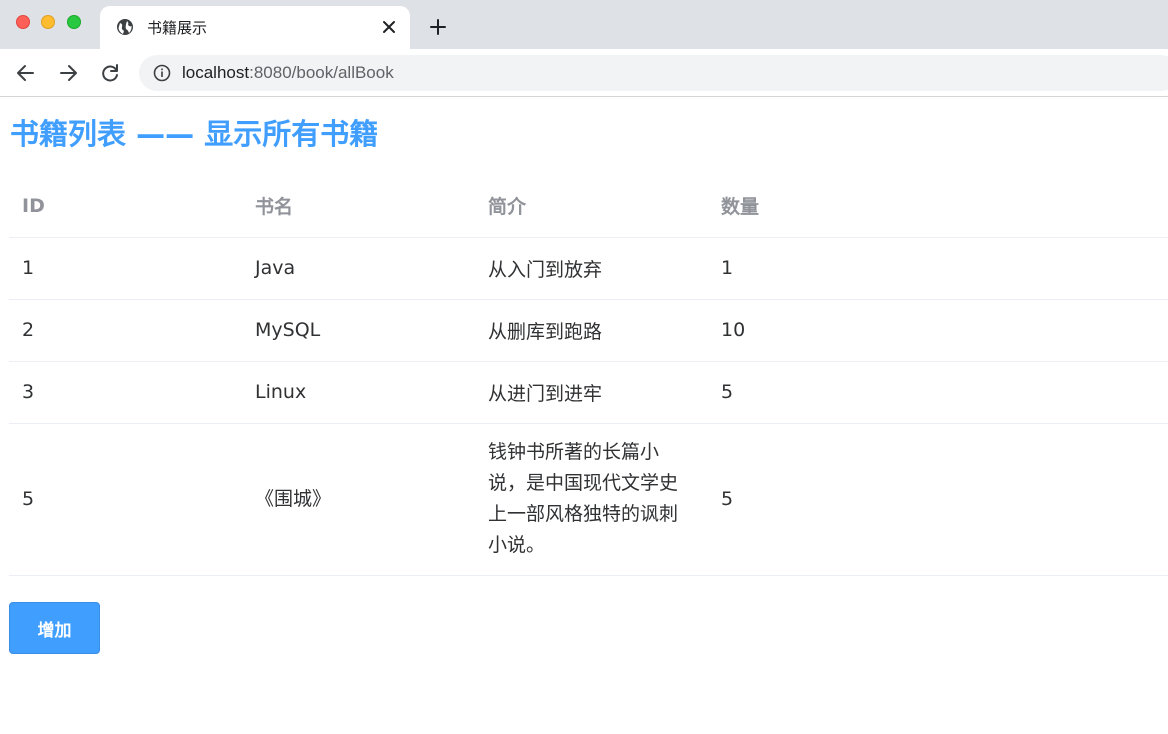 The width and height of the screenshot is (1168, 734). Describe the element at coordinates (125, 268) in the screenshot. I see `cell-id: 1` at that location.